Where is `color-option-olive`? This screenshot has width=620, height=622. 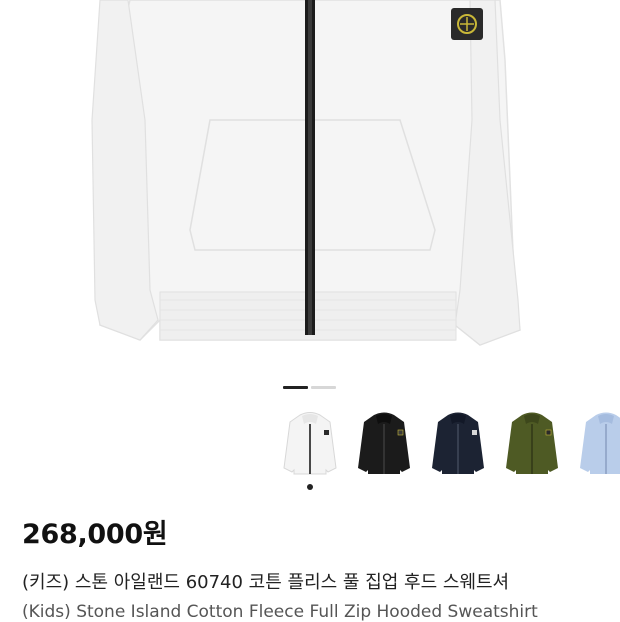 color-option-olive is located at coordinates (532, 446).